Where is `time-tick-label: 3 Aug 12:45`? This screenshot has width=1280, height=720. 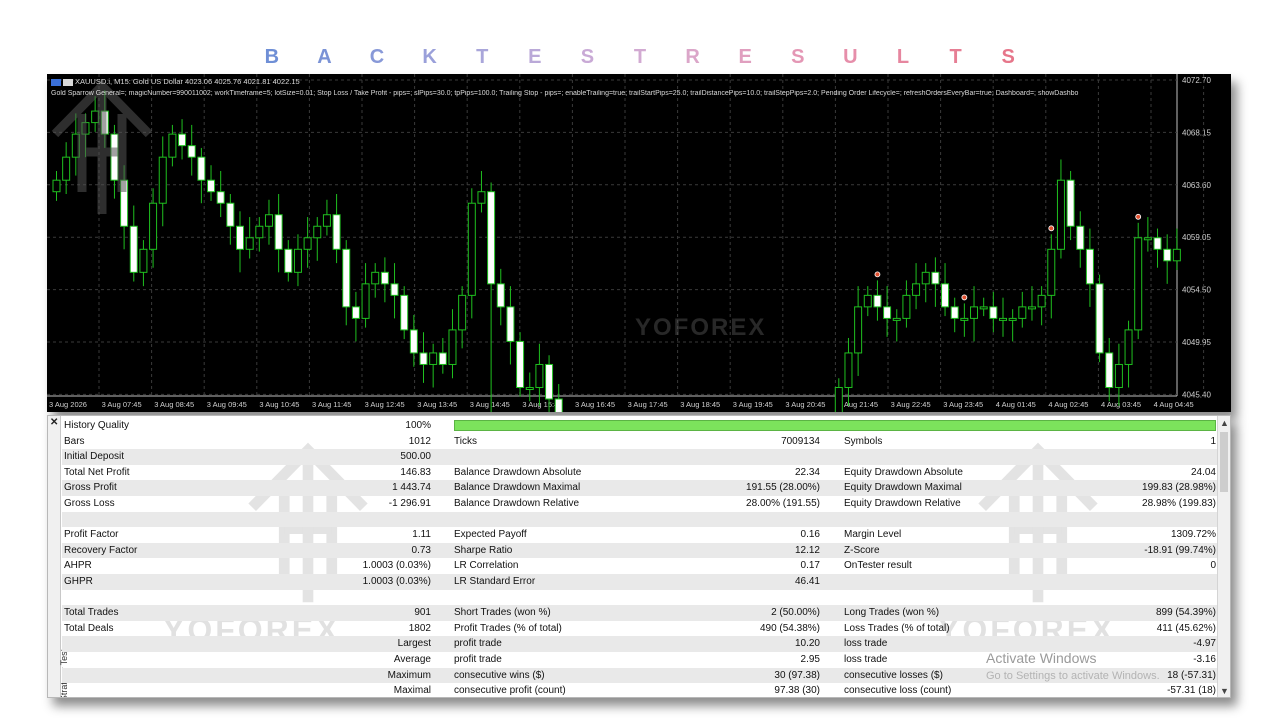 time-tick-label: 3 Aug 12:45 is located at coordinates (385, 404).